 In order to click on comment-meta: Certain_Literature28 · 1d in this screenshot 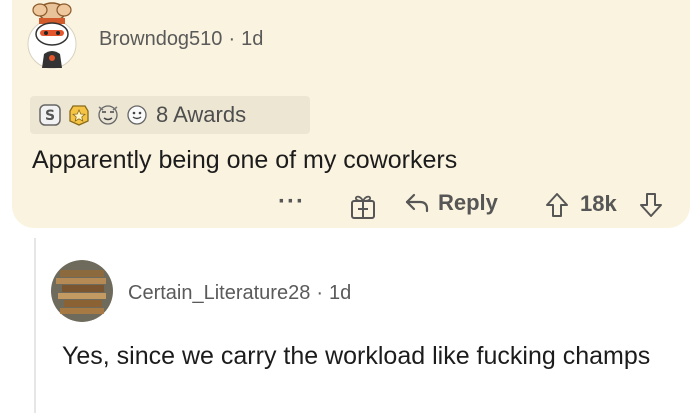, I will do `click(239, 293)`.